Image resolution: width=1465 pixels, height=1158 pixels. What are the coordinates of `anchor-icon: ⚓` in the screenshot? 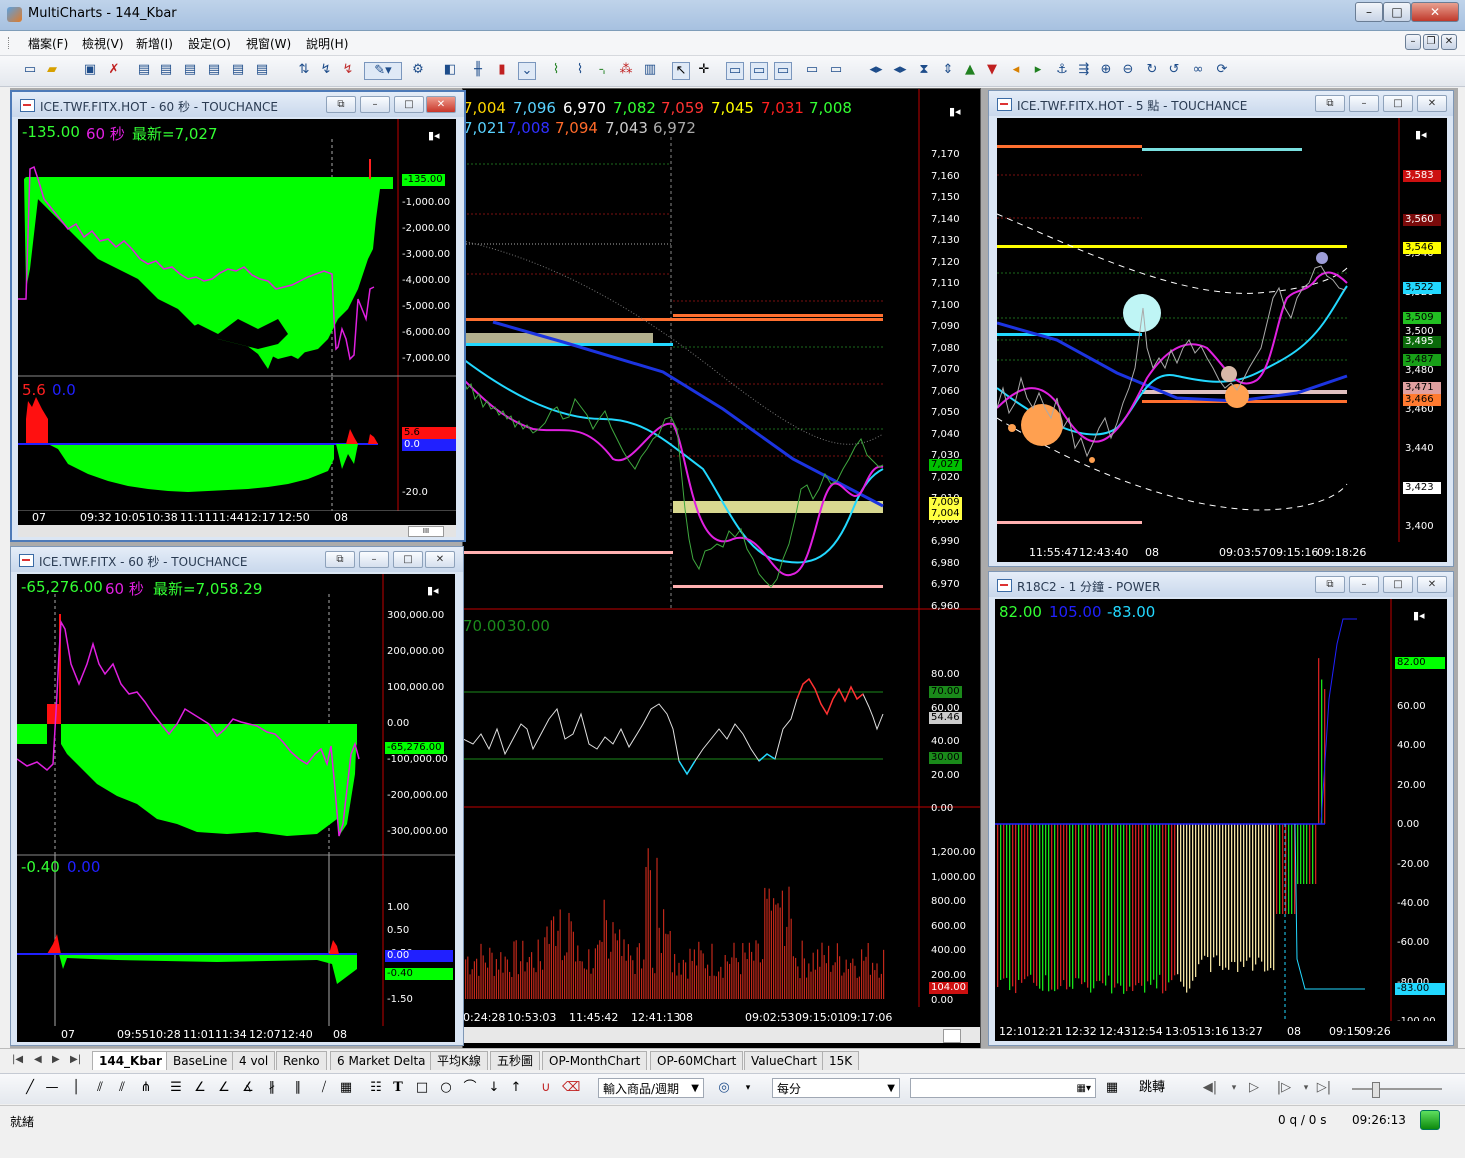 It's located at (1062, 70).